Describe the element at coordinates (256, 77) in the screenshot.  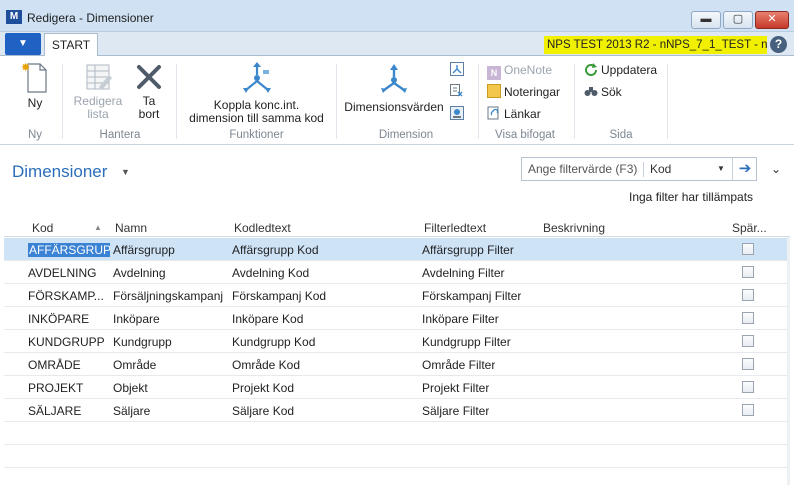
I see `dimension-link-icon` at that location.